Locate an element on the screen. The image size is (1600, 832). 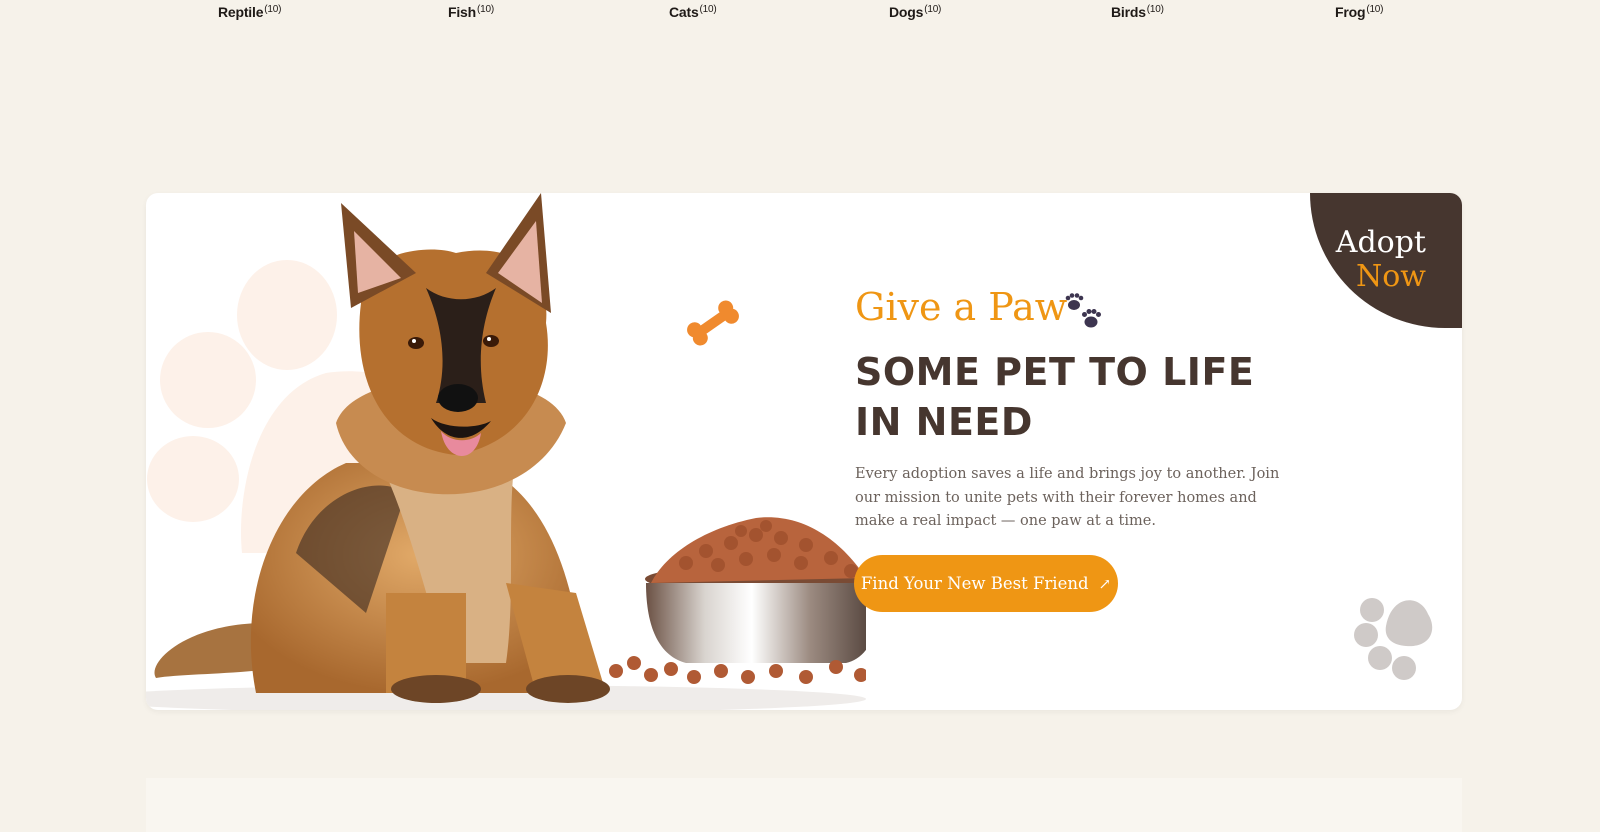
cta-label: Find Your New Best Friend is located at coordinates (974, 583).